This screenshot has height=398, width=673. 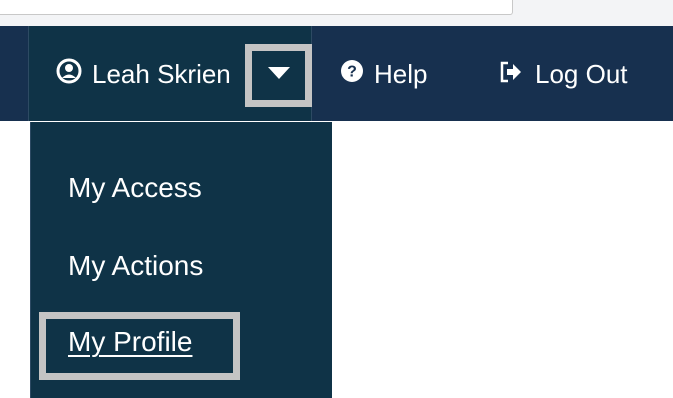 I want to click on user-menu-trigger: Leah Skrien, so click(x=143, y=74).